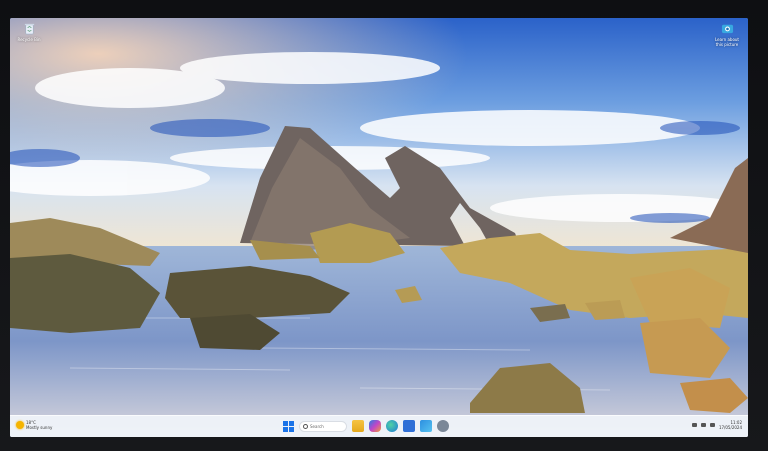  What do you see at coordinates (29, 29) in the screenshot?
I see `recycle-bin-icon` at bounding box center [29, 29].